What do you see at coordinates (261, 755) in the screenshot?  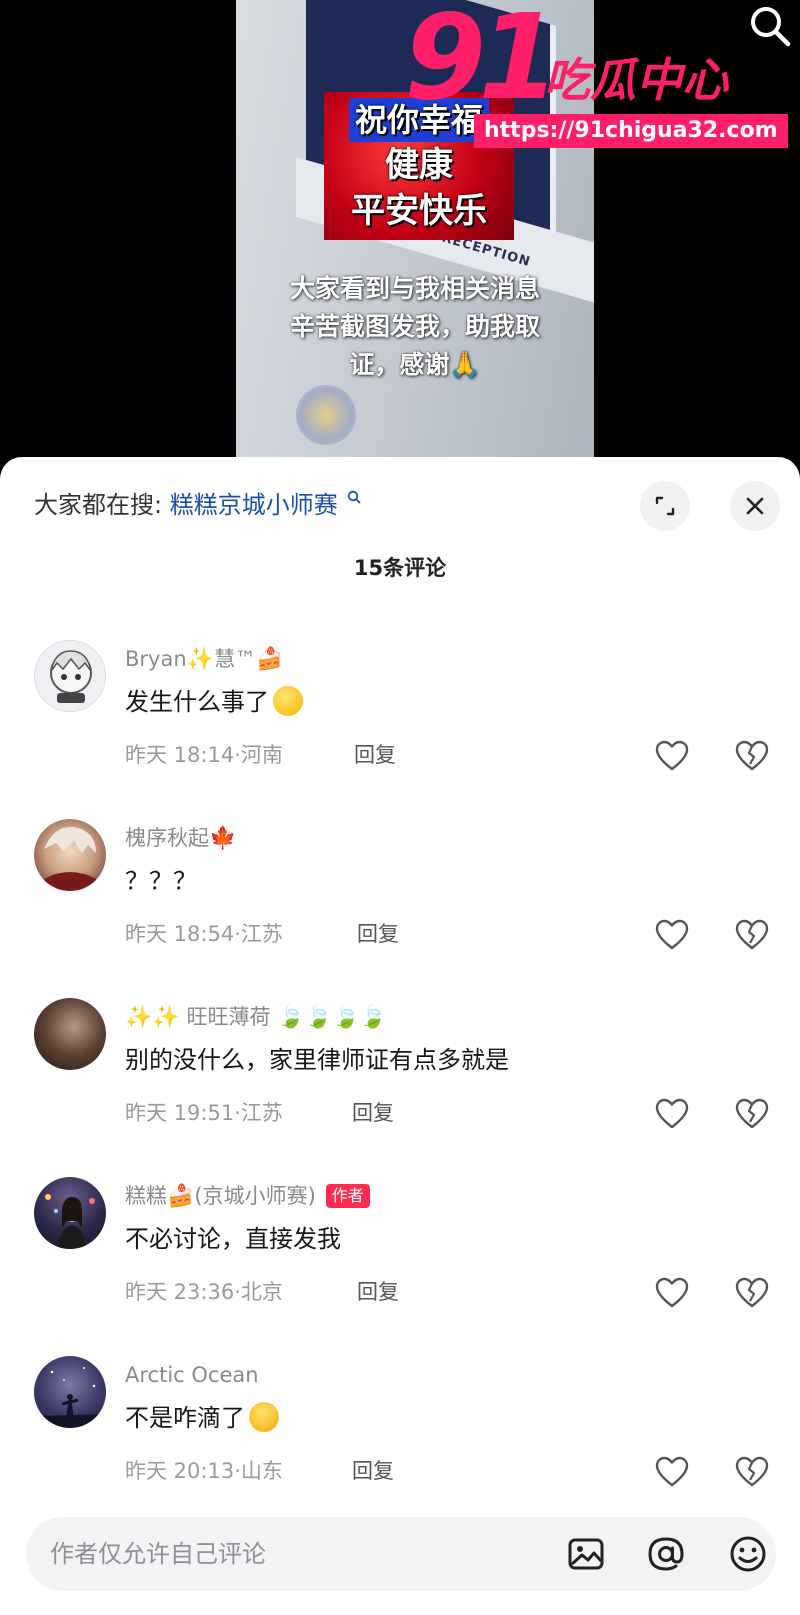 I see `comment-location: 河南` at bounding box center [261, 755].